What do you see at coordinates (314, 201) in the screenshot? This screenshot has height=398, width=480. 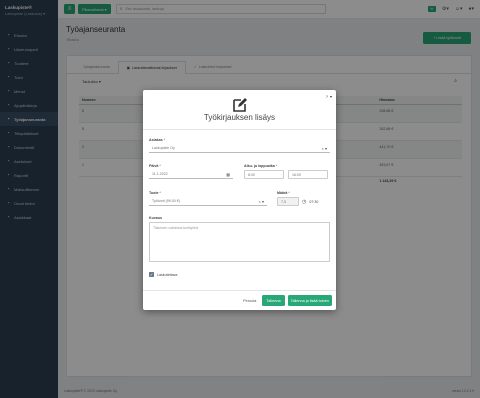 I see `duration-value: 07:30` at bounding box center [314, 201].